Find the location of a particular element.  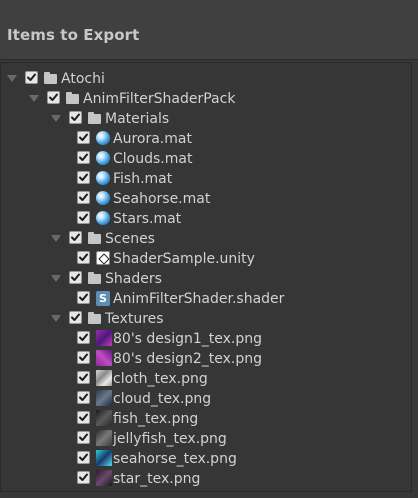

tree-row: AnimFilterShaderPack is located at coordinates (206, 99).